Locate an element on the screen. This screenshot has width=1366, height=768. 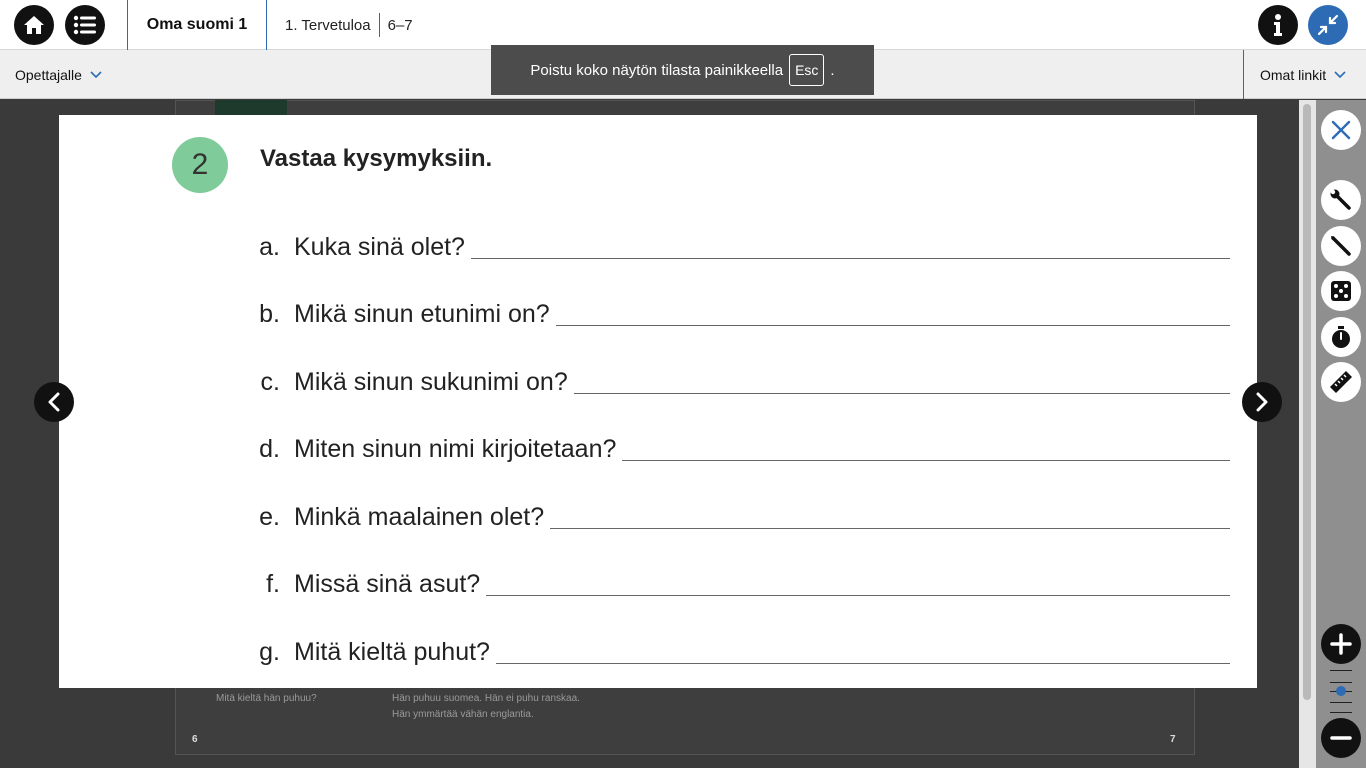
top-bar: Oma suomi 1 1. Tervetuloa 6–7 is located at coordinates (683, 25).